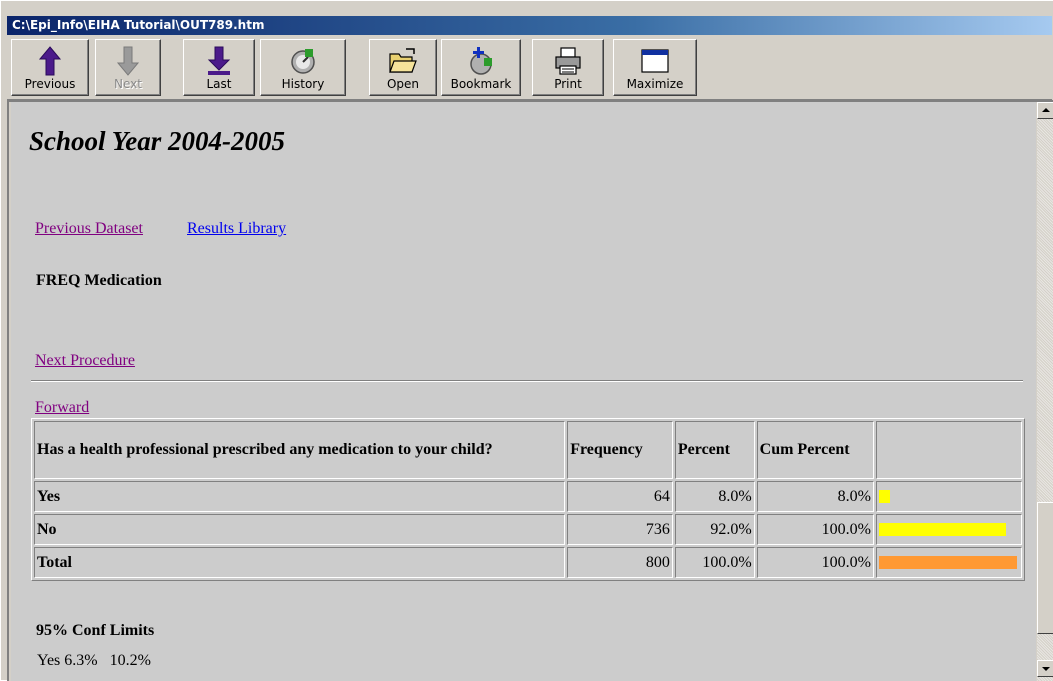 This screenshot has width=1053, height=681. Describe the element at coordinates (300, 496) in the screenshot. I see `row-label: Yes` at that location.